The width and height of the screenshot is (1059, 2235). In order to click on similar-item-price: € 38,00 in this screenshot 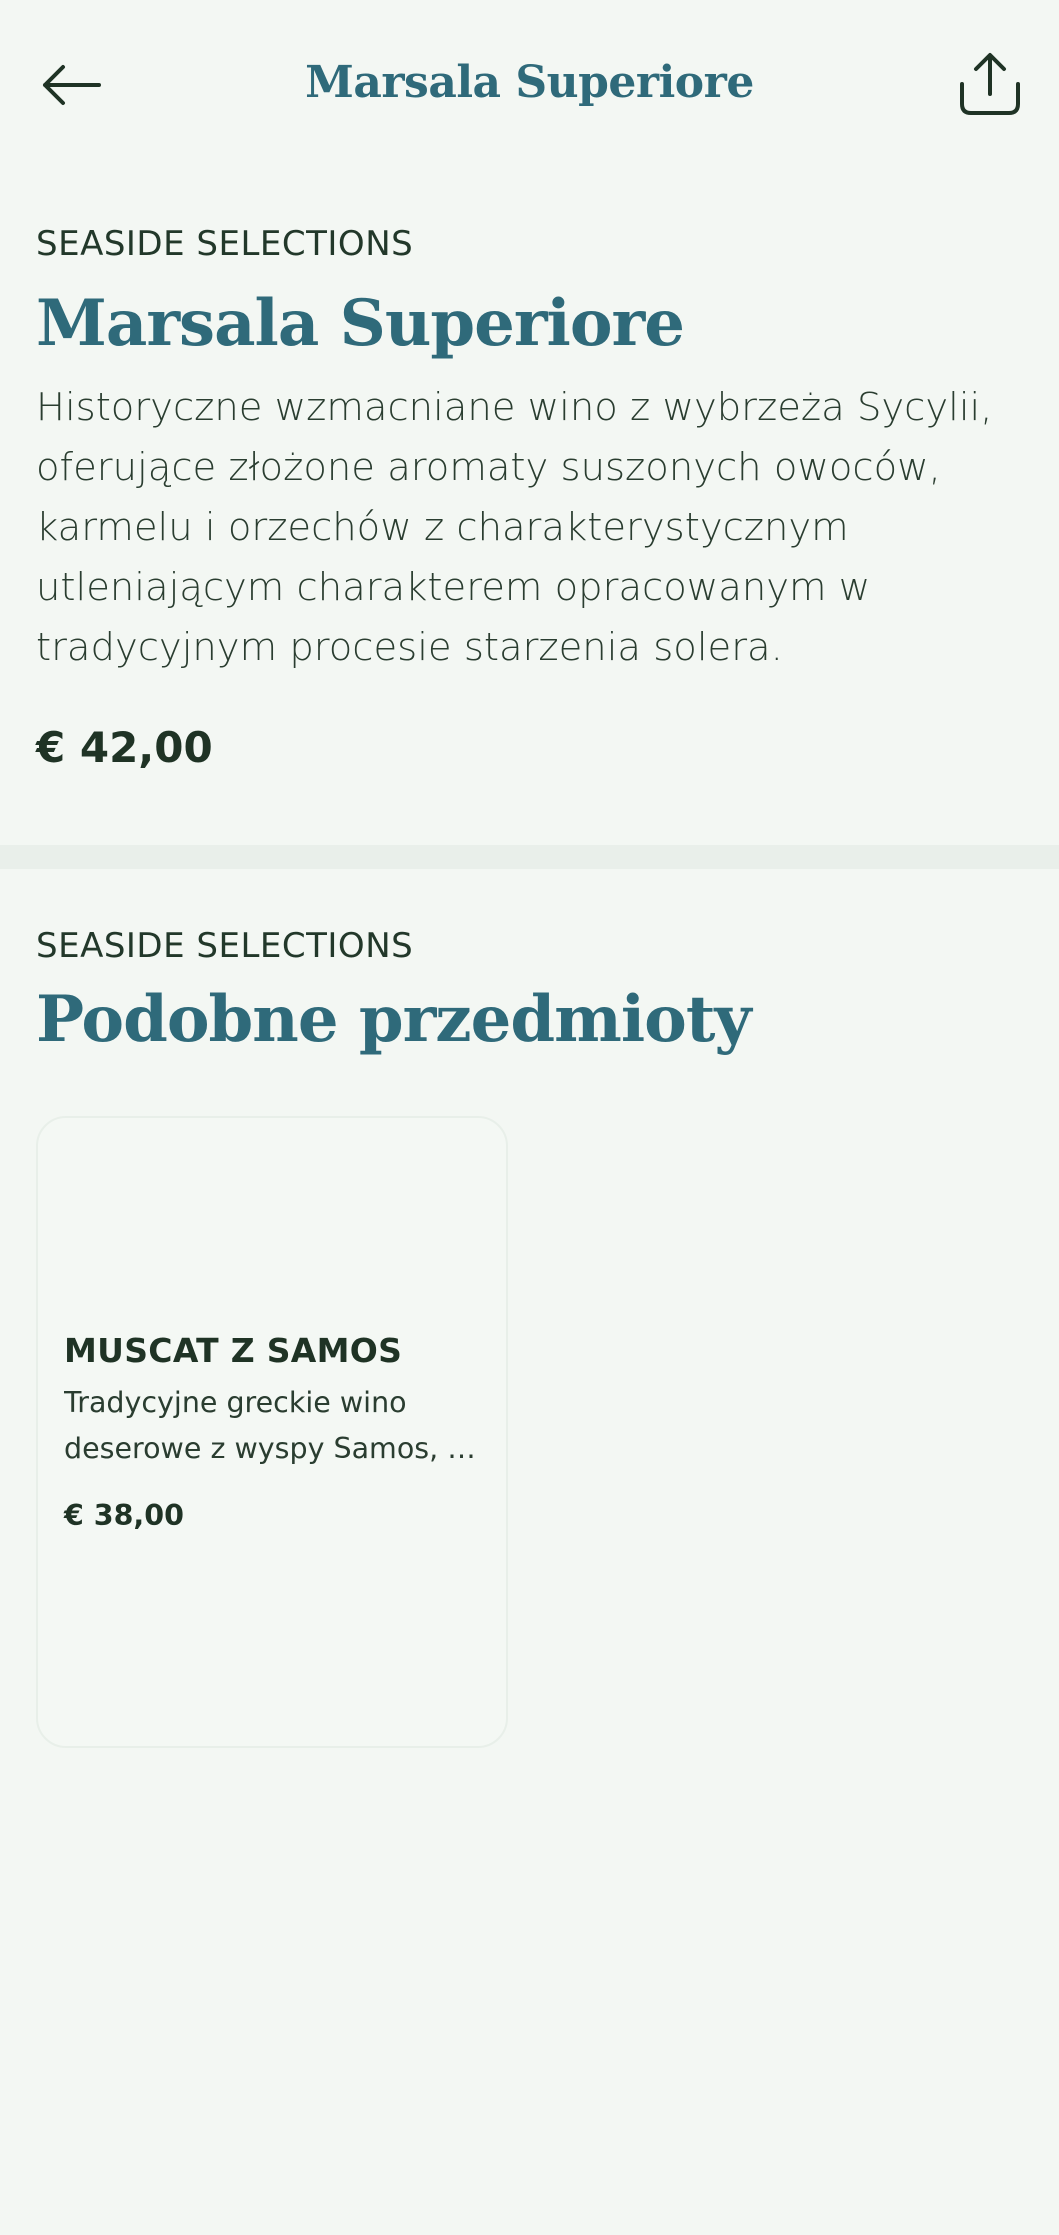, I will do `click(124, 1515)`.